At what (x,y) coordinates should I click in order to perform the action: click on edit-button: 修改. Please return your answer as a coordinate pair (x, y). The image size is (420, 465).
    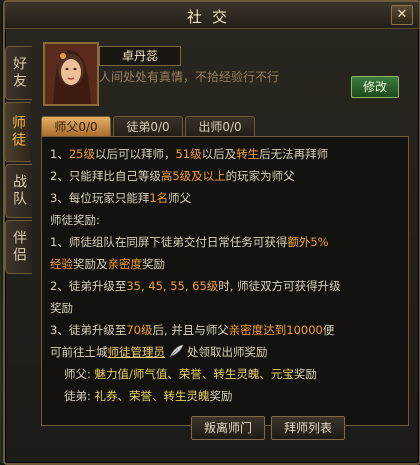
    Looking at the image, I should click on (375, 87).